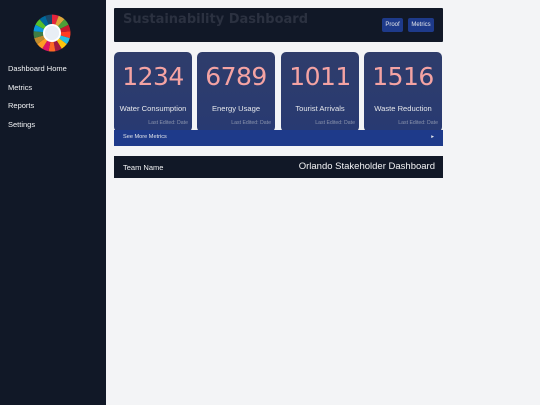  Describe the element at coordinates (320, 76) in the screenshot. I see `metric-value: 1011` at that location.